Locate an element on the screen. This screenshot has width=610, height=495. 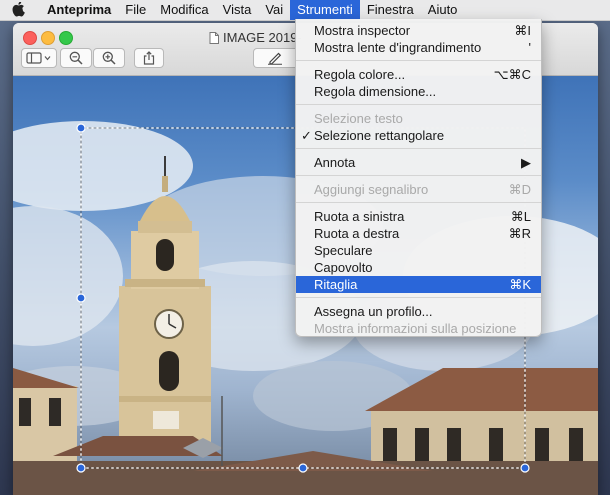
menu-item-label: Mostra inspector is located at coordinates (362, 30).